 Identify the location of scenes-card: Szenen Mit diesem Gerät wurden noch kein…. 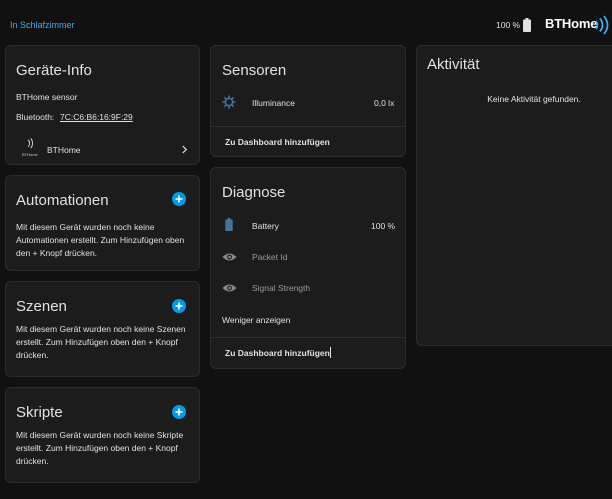
(102, 329).